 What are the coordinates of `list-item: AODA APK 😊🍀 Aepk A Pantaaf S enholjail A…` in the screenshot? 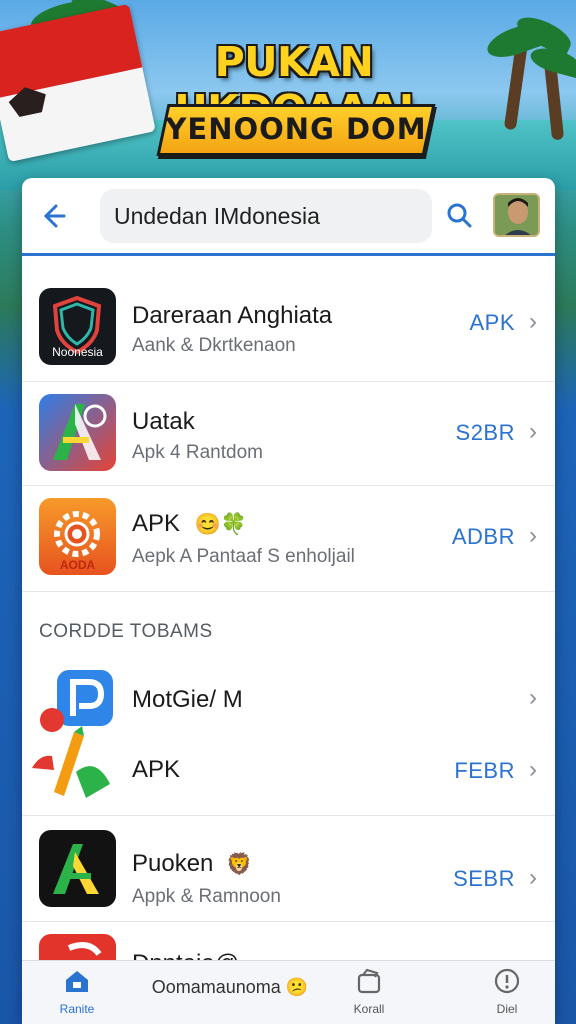 It's located at (288, 539).